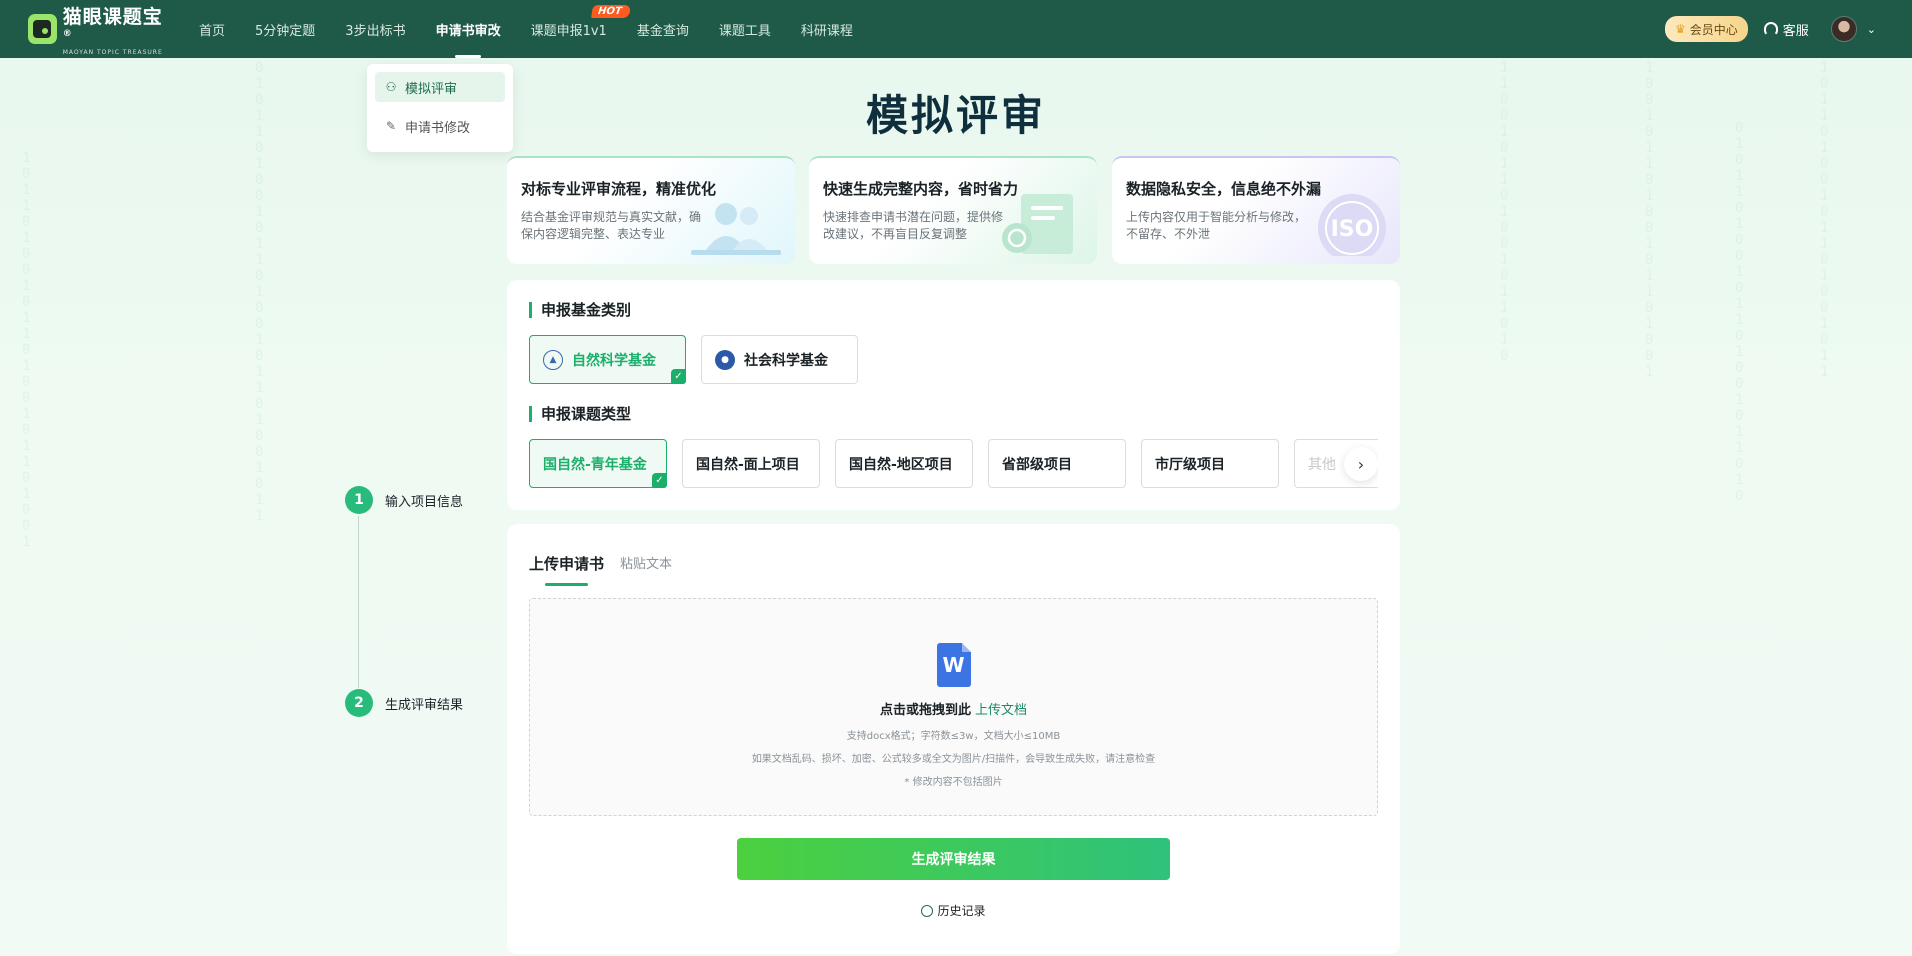 The height and width of the screenshot is (956, 1912). I want to click on chevron-down-icon: ⌄, so click(1871, 29).